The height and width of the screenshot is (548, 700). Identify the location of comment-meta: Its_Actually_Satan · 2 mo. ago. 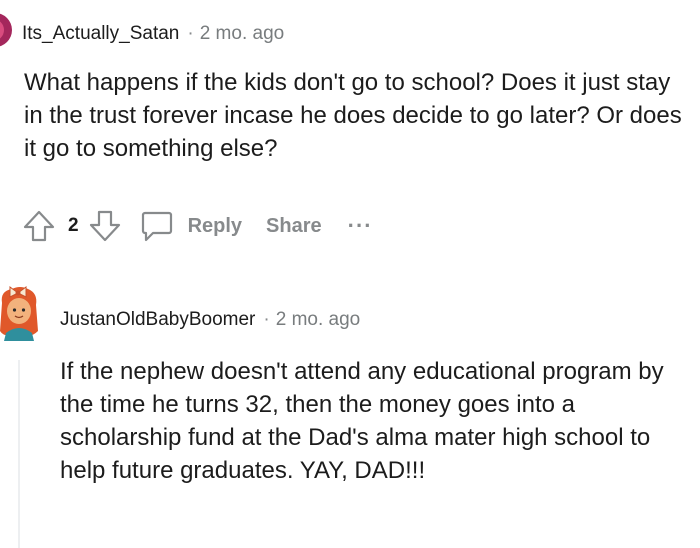
(153, 34).